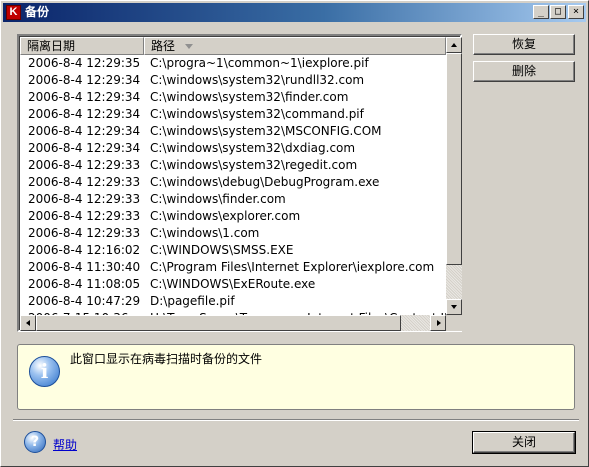 The image size is (589, 467). I want to click on kaspersky-logo-icon: K, so click(13, 12).